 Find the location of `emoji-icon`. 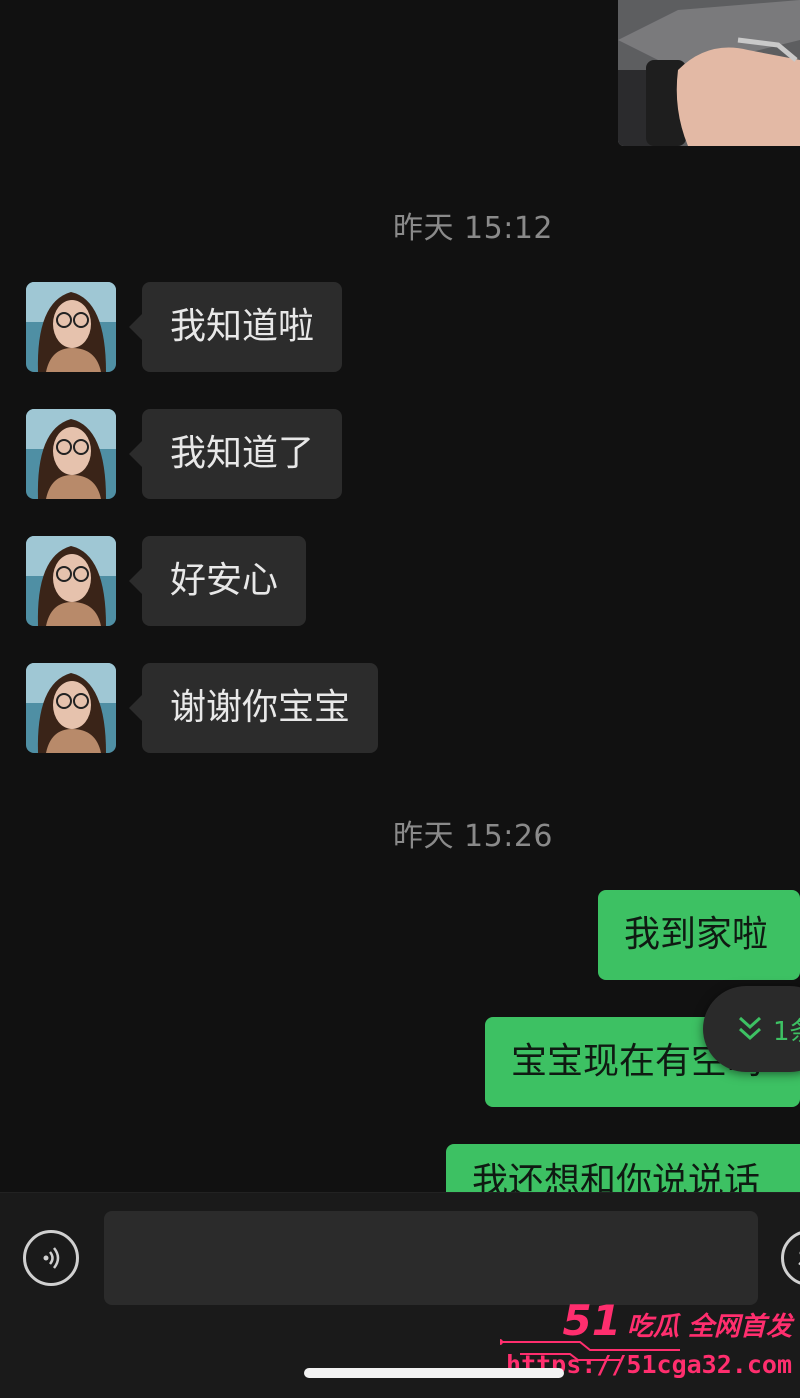

emoji-icon is located at coordinates (792, 1258).